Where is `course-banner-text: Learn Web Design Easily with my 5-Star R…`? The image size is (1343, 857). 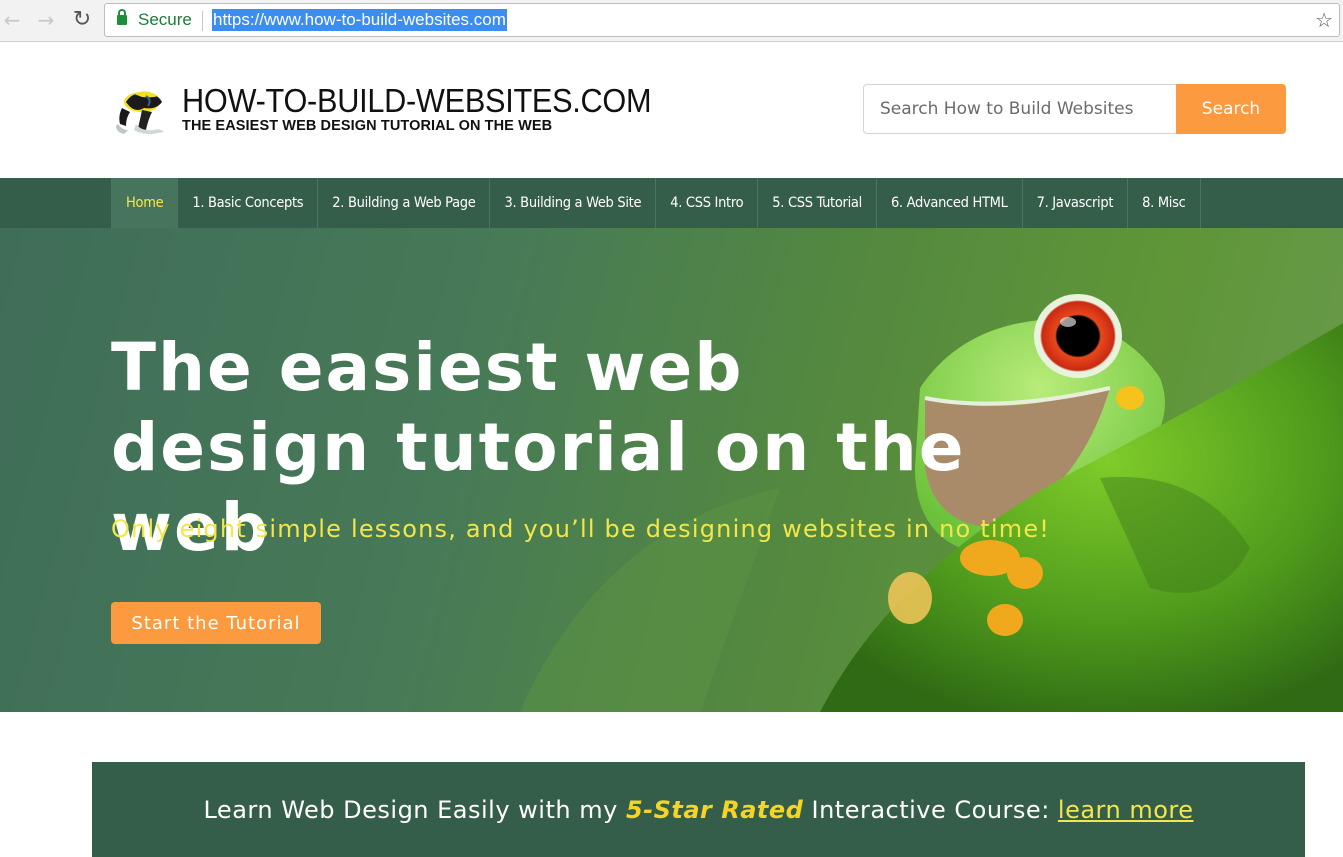 course-banner-text: Learn Web Design Easily with my 5-Star R… is located at coordinates (698, 810).